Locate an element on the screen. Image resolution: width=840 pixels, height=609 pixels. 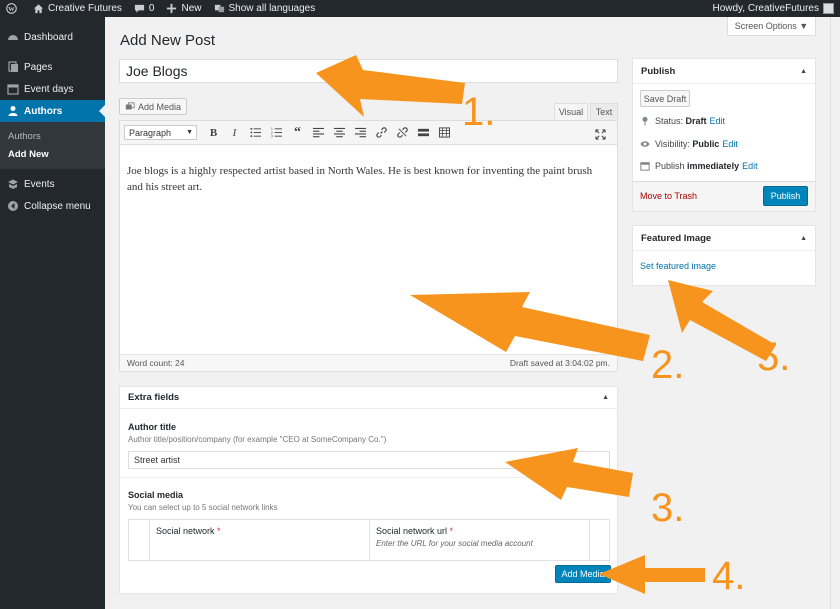
eye-icon is located at coordinates (645, 144).